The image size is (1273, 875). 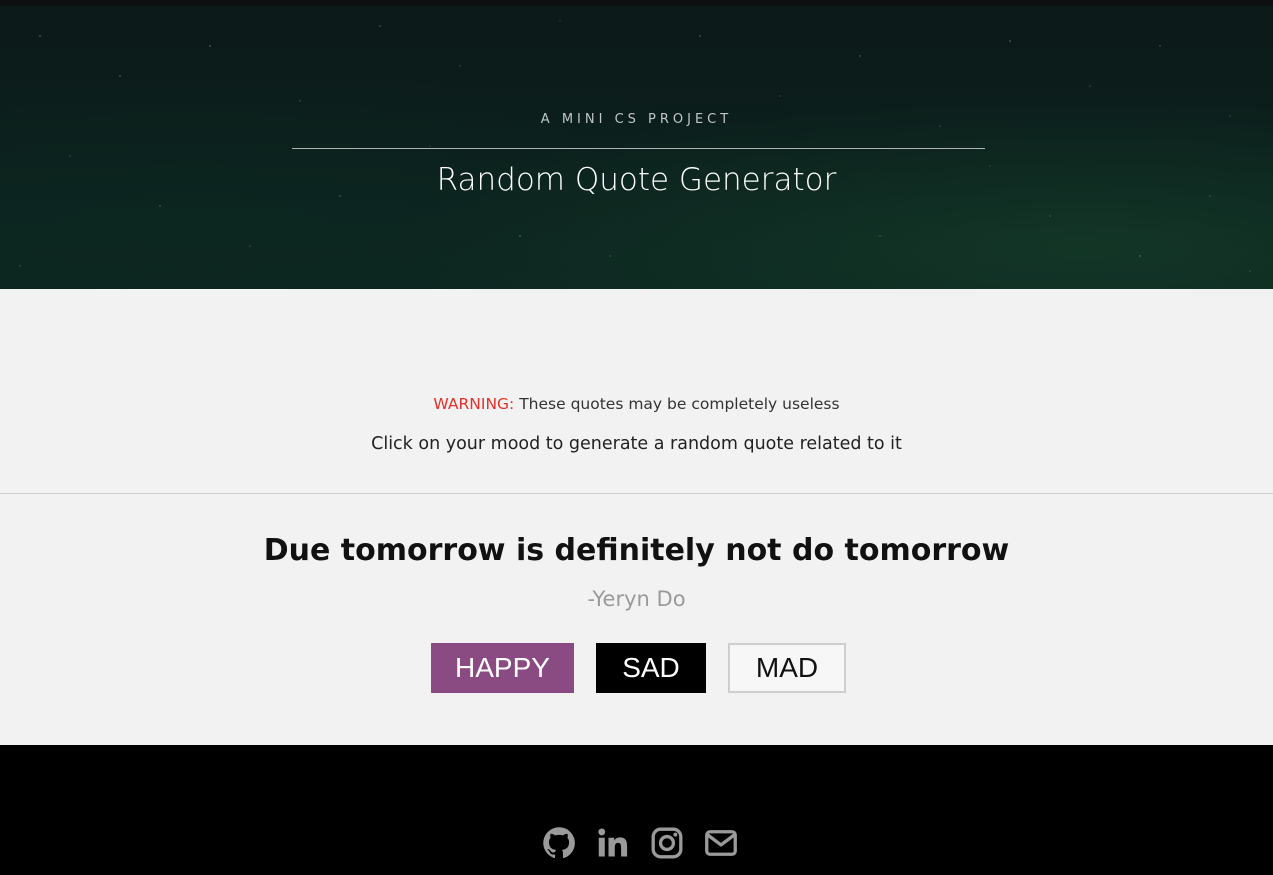 I want to click on hero-divider, so click(x=638, y=148).